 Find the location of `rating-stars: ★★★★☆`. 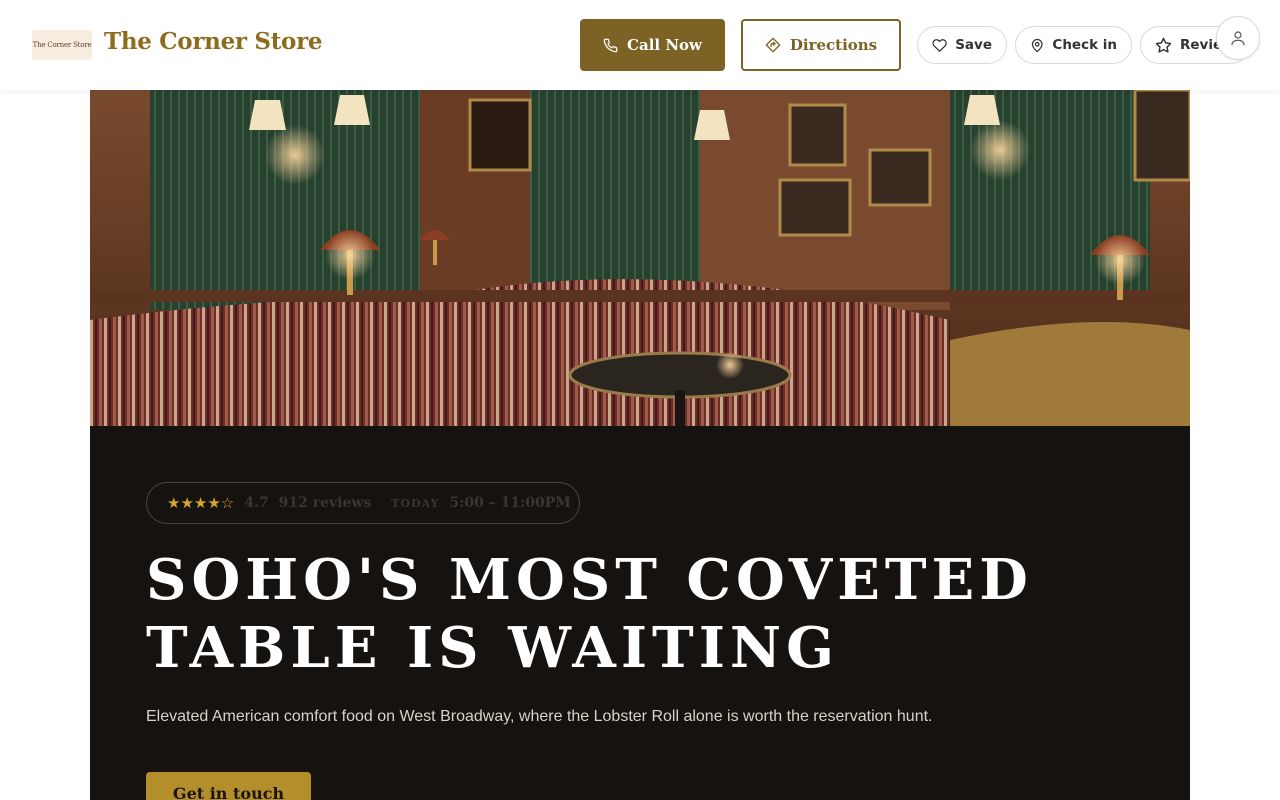

rating-stars: ★★★★☆ is located at coordinates (201, 503).